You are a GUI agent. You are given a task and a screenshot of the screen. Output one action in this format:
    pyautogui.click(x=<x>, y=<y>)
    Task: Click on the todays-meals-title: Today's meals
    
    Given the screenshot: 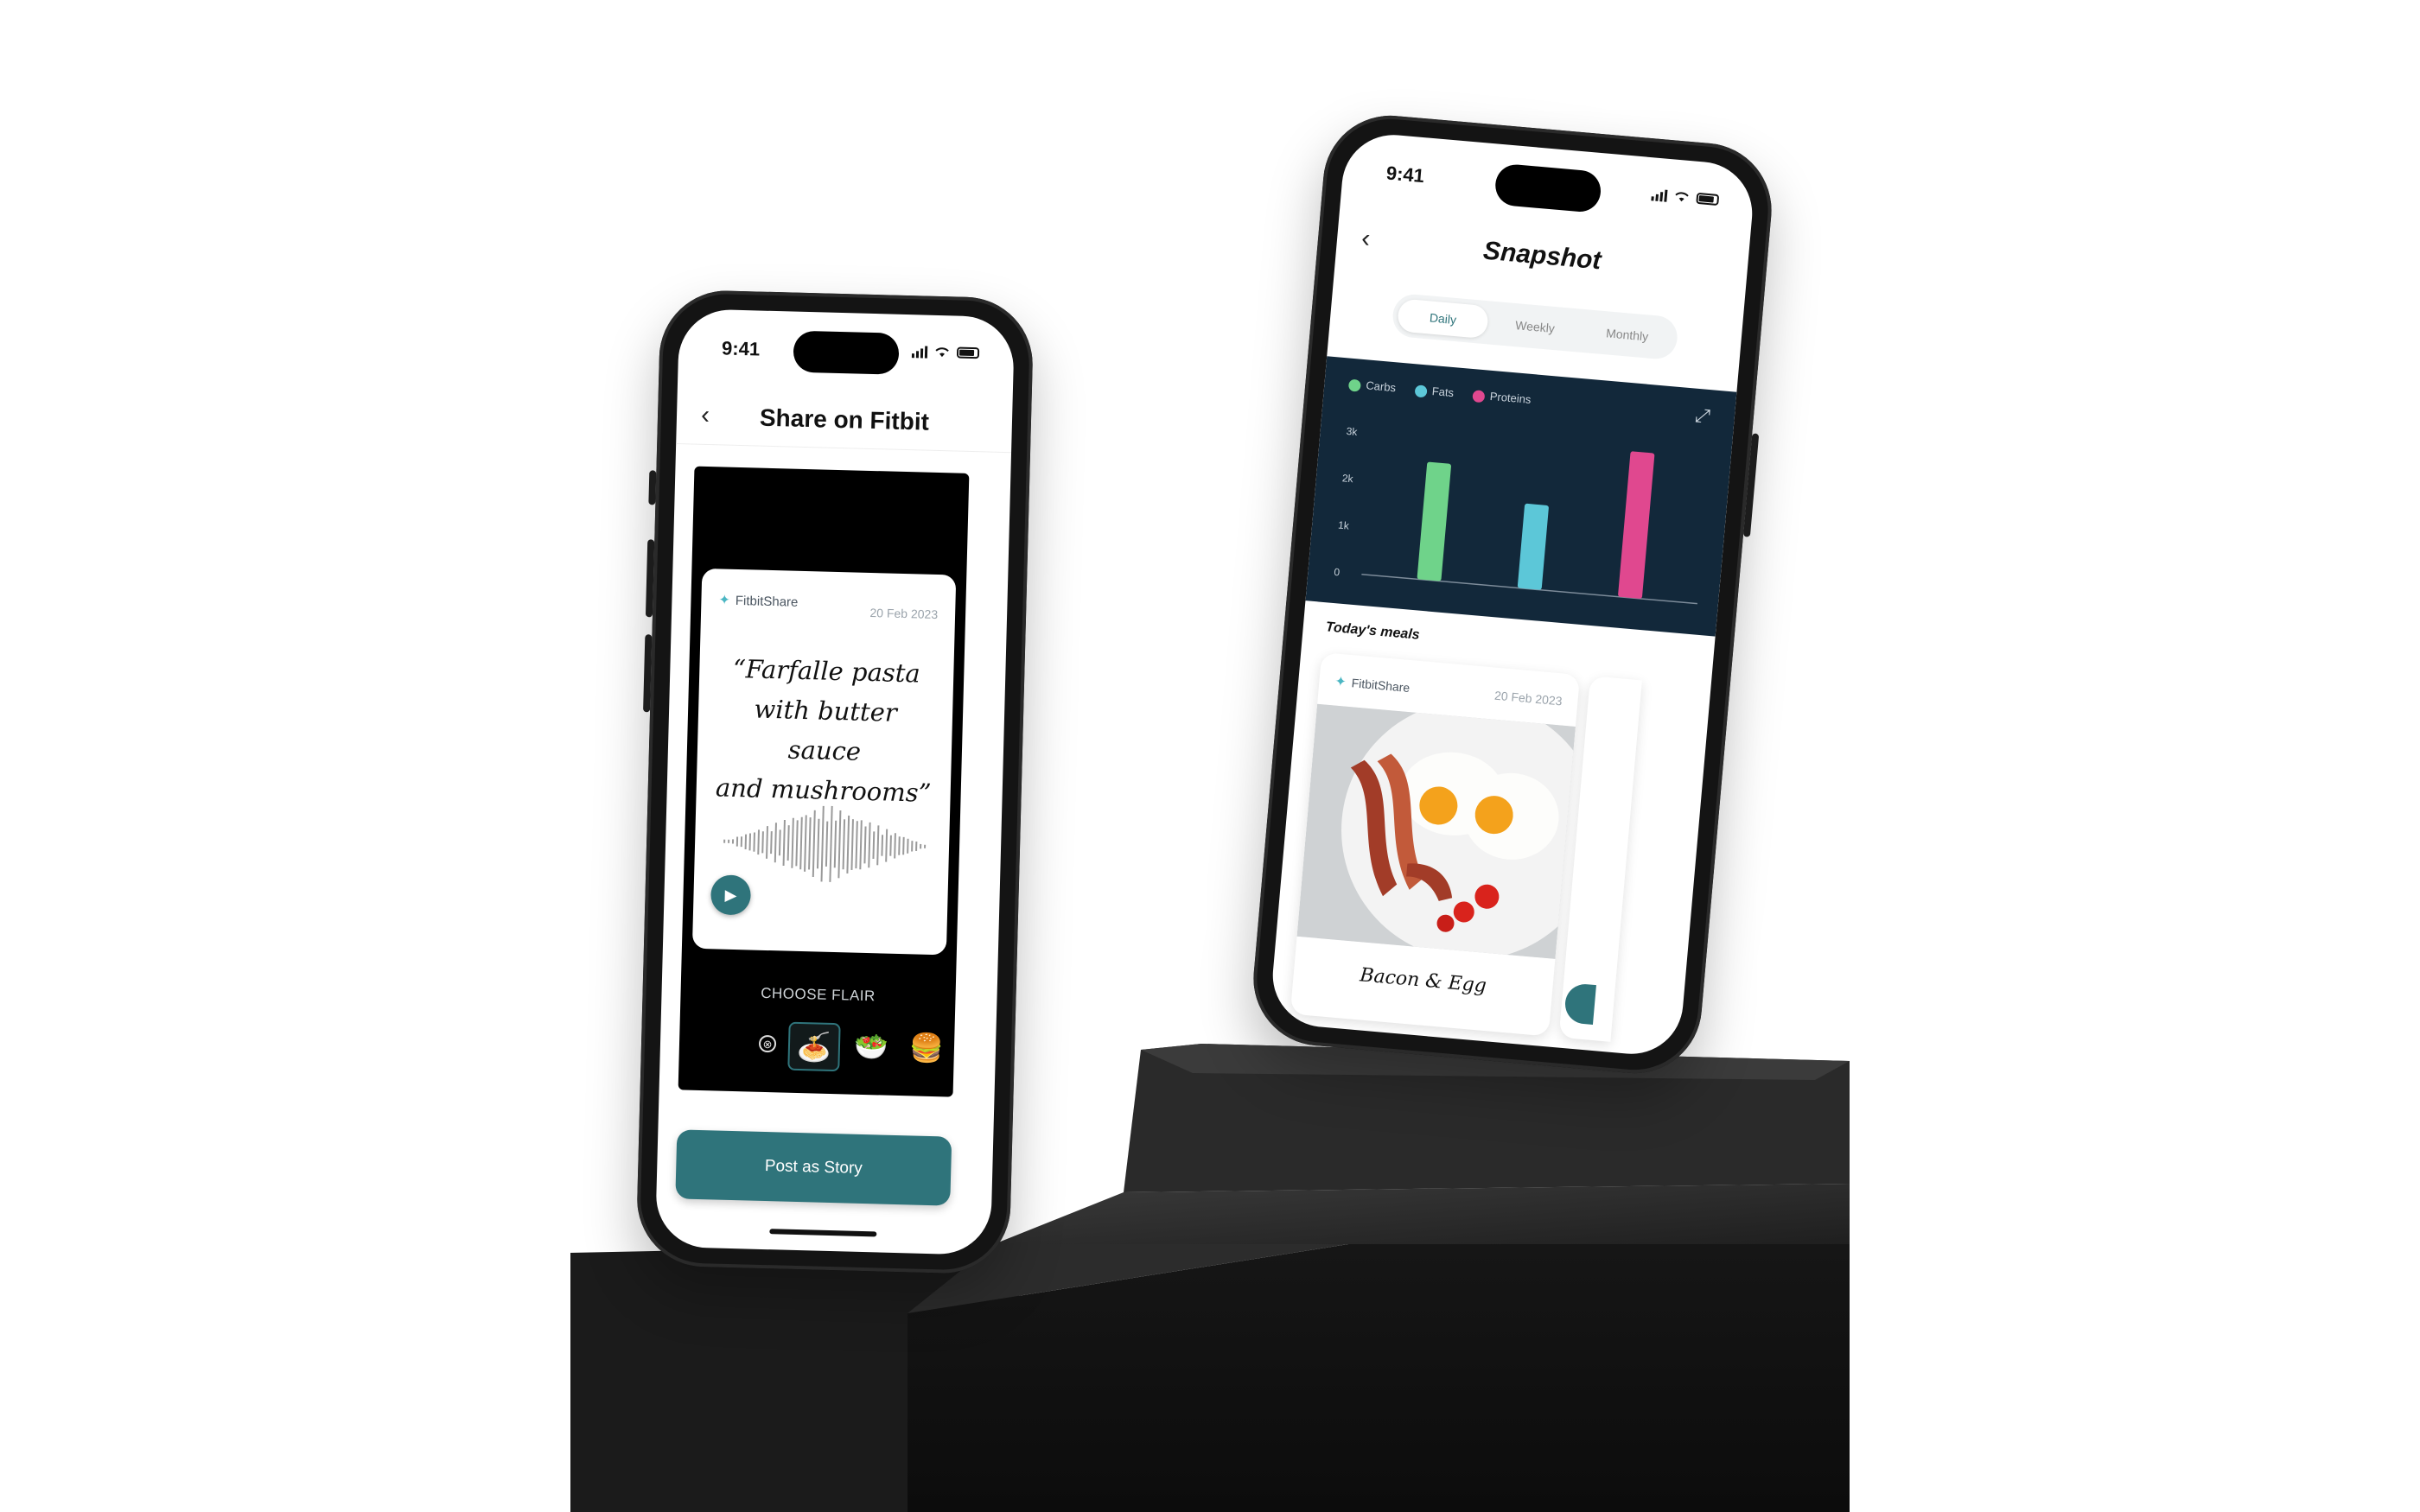 What is the action you would take?
    pyautogui.click(x=1373, y=631)
    